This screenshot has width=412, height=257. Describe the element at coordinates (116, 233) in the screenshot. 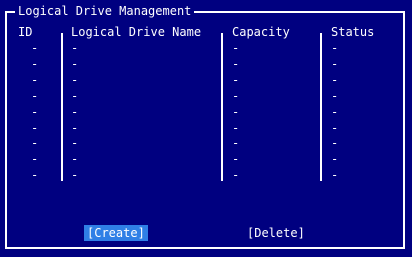

I see `create-button: [Create]` at that location.